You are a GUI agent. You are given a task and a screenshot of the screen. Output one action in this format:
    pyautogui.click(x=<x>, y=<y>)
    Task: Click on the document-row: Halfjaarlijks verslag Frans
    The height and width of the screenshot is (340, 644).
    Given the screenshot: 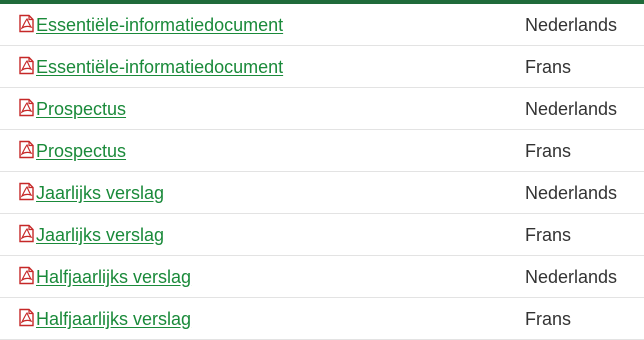 What is the action you would take?
    pyautogui.click(x=322, y=319)
    